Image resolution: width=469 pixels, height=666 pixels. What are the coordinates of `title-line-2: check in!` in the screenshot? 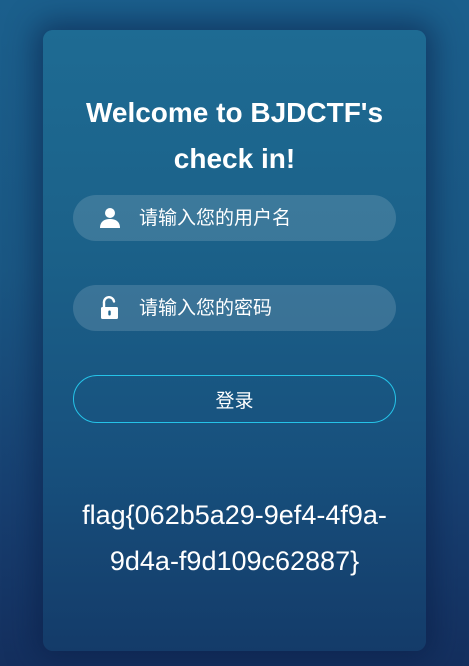 It's located at (234, 158).